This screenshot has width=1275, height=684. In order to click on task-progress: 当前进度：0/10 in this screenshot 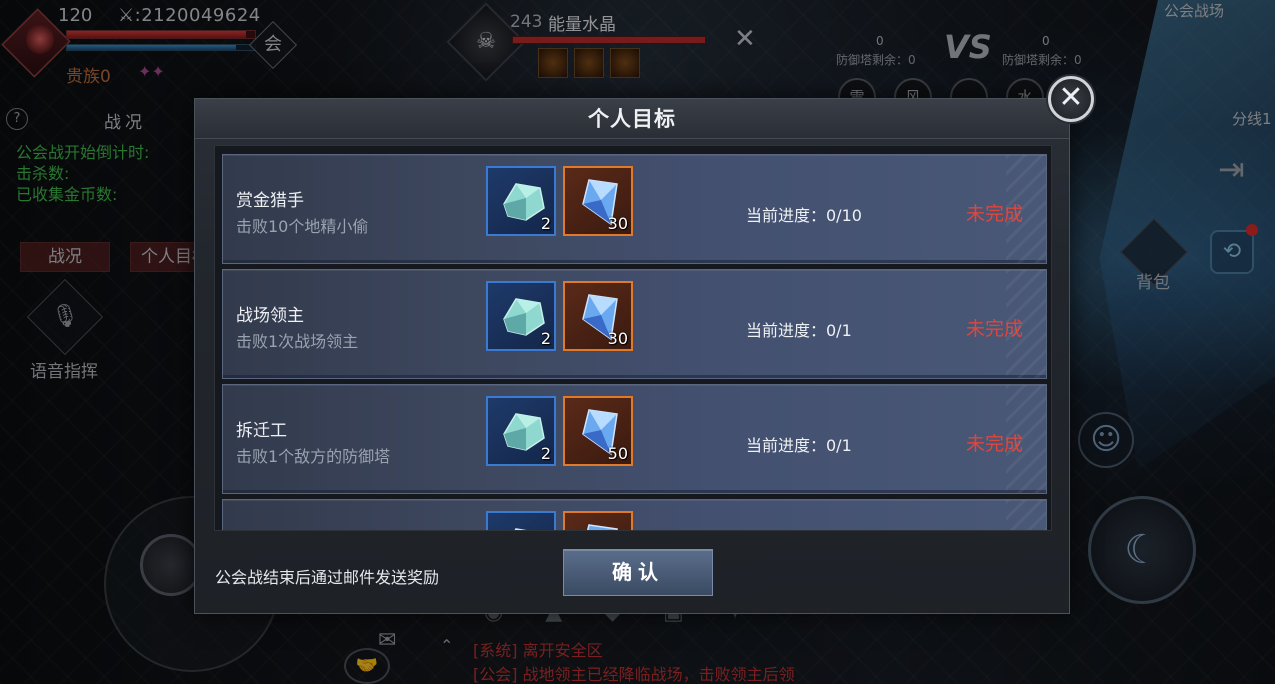, I will do `click(804, 215)`.